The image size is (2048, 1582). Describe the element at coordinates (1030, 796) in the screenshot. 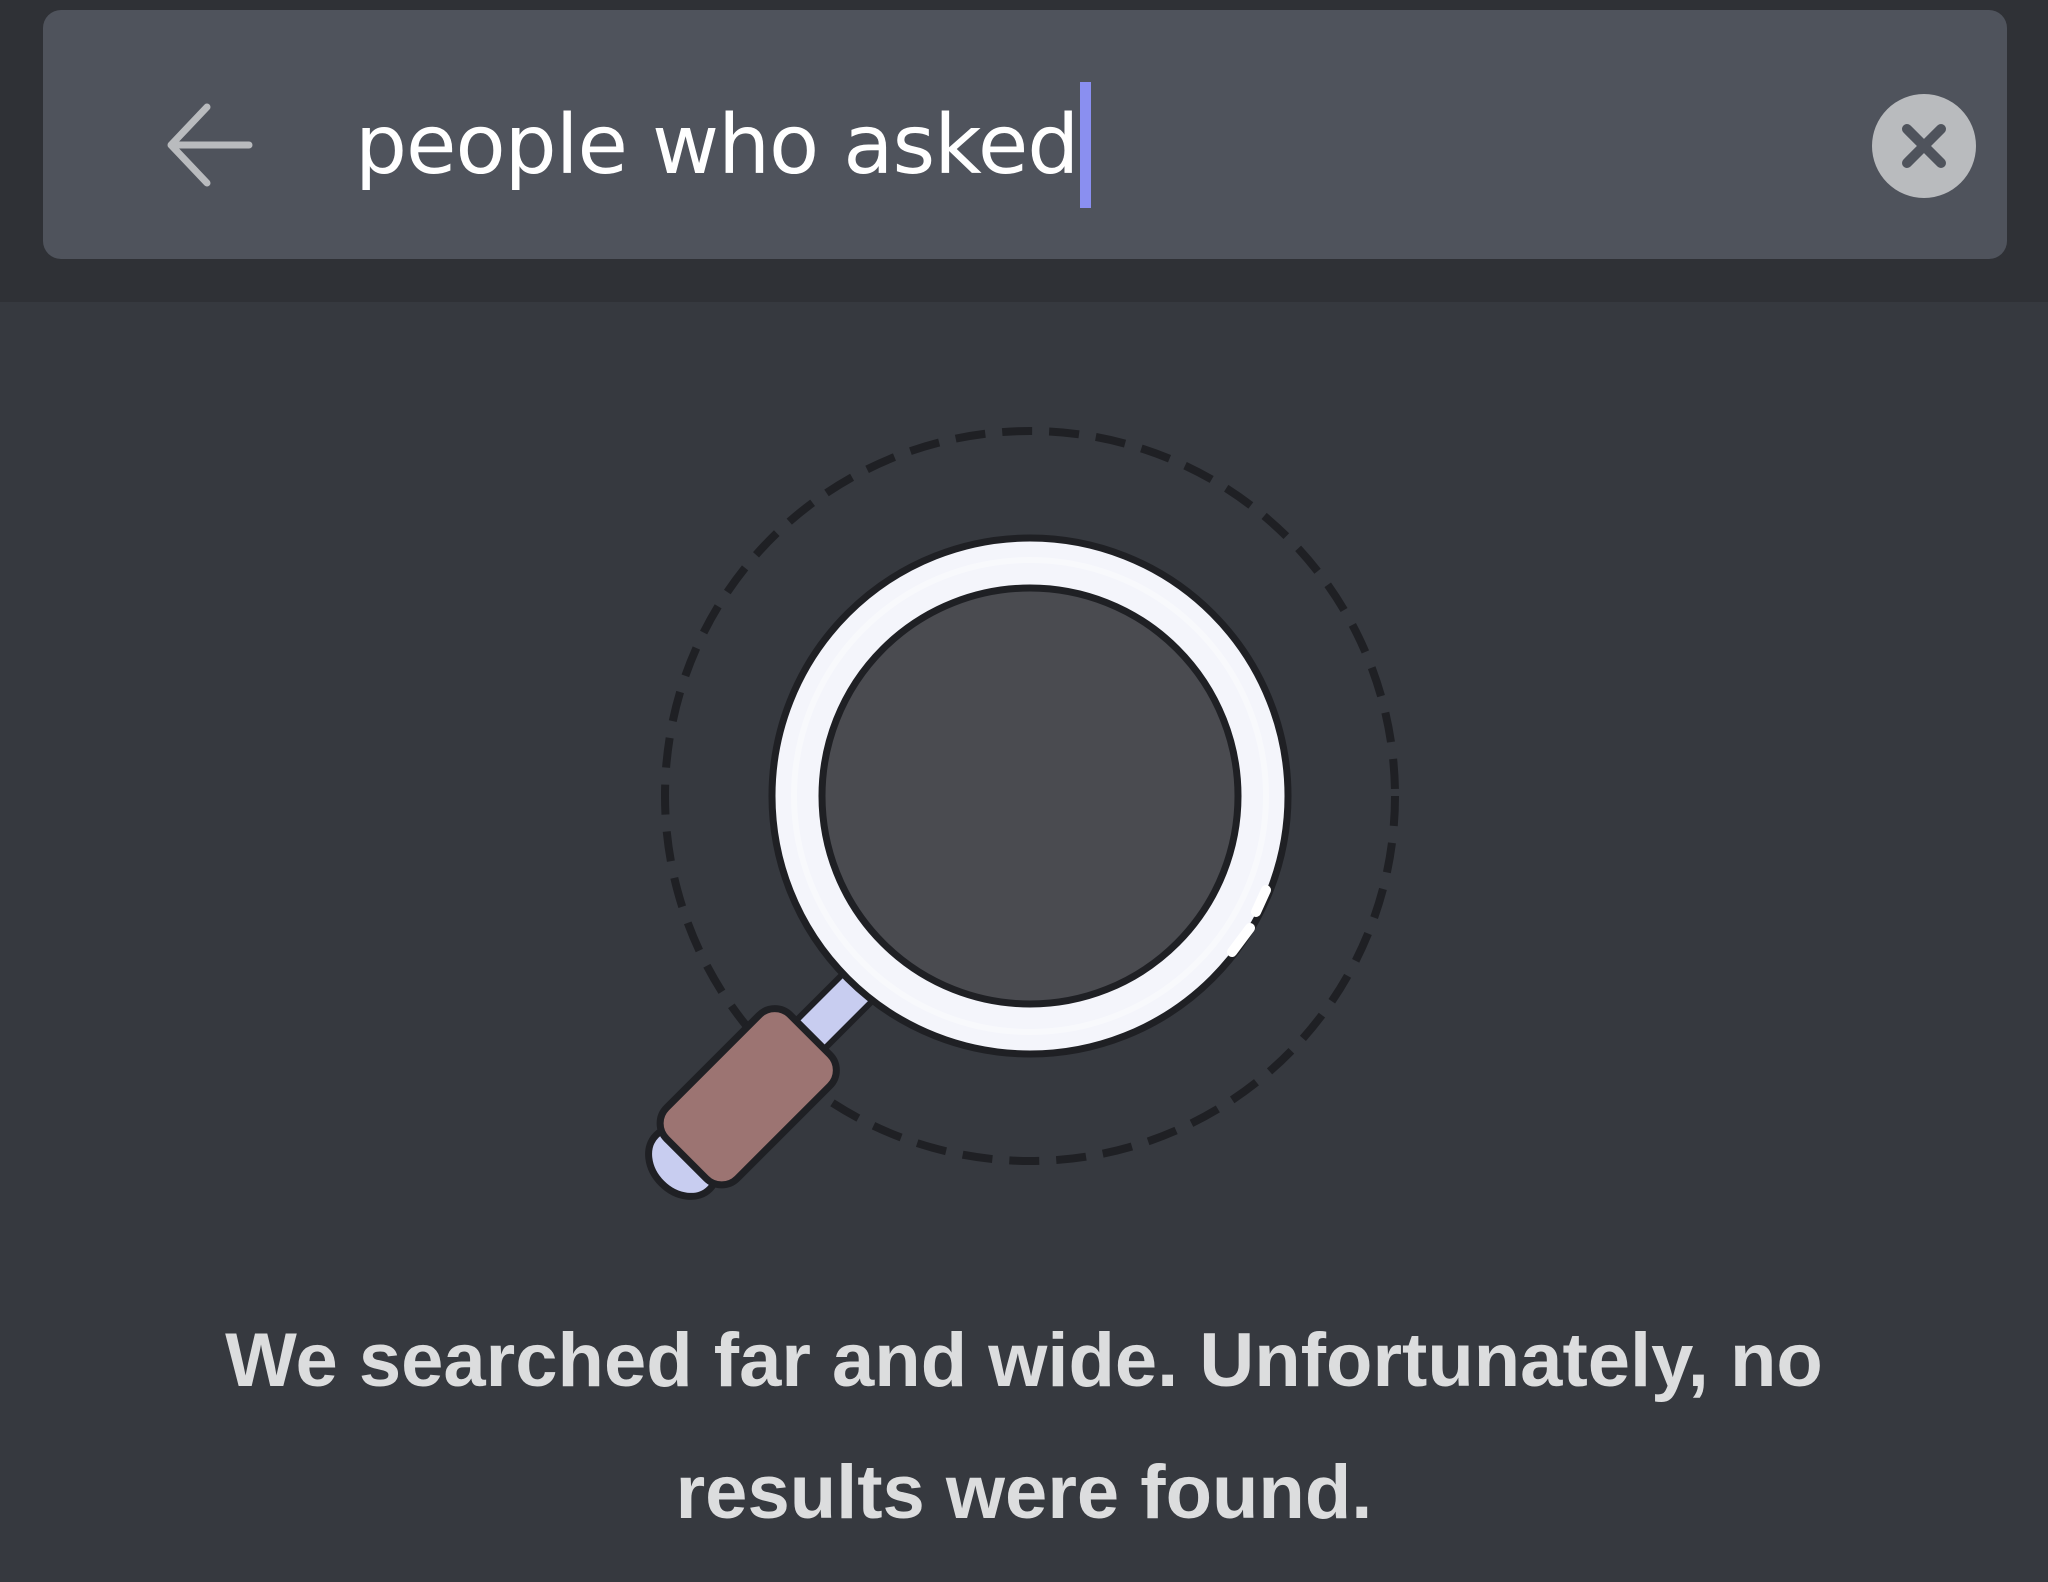

I see `lens-glass` at that location.